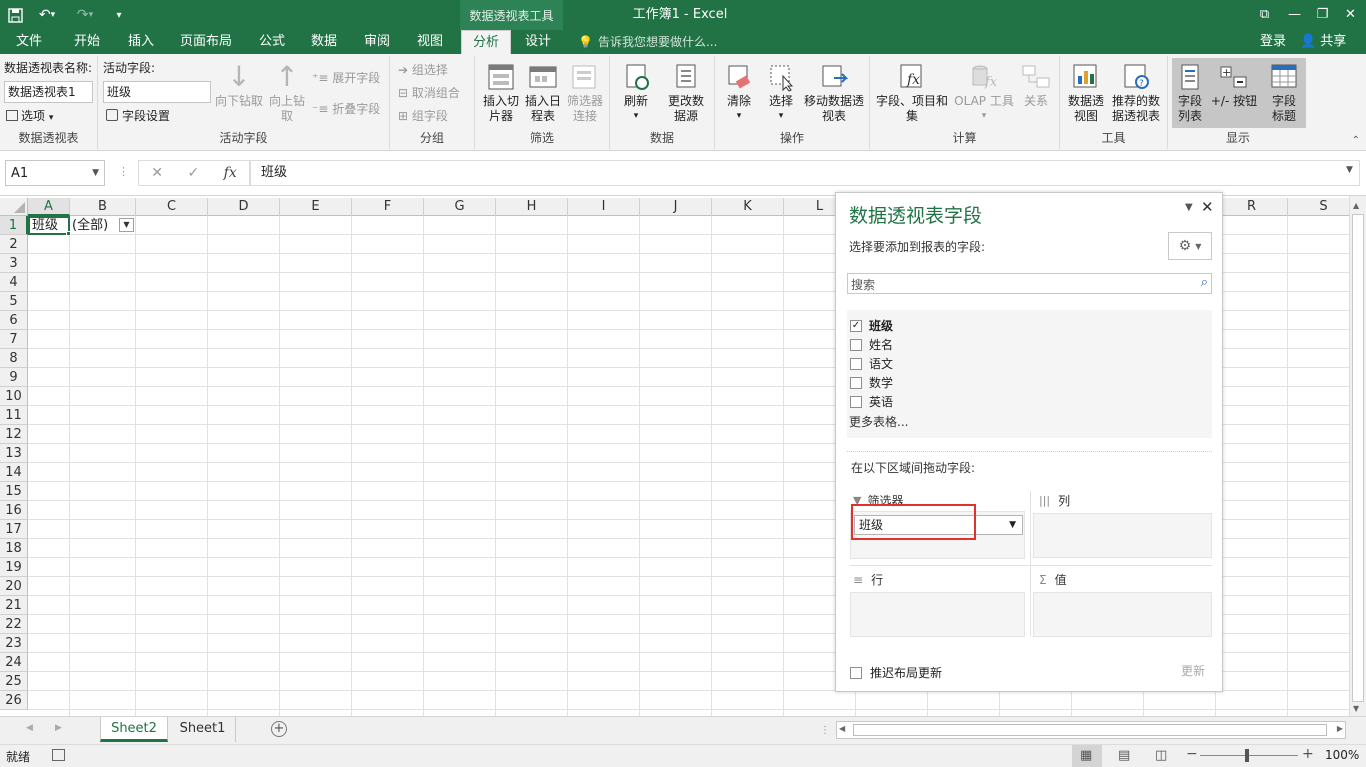  I want to click on field-item: 数学, so click(871, 382).